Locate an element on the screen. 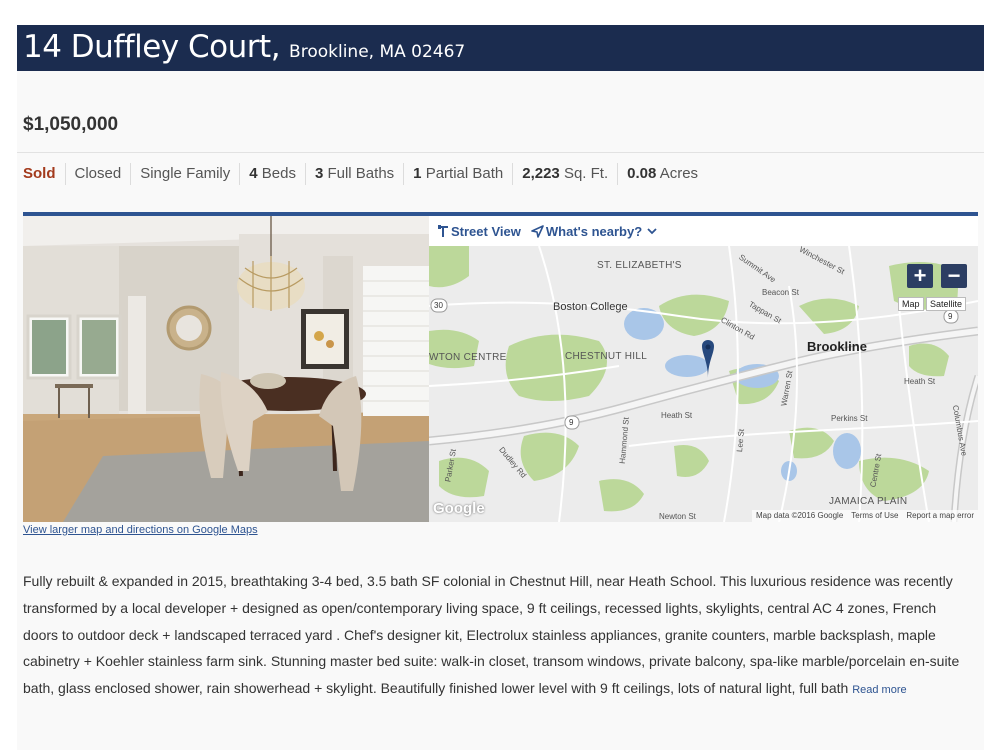  acres-fact: 0.08 Acres is located at coordinates (662, 174).